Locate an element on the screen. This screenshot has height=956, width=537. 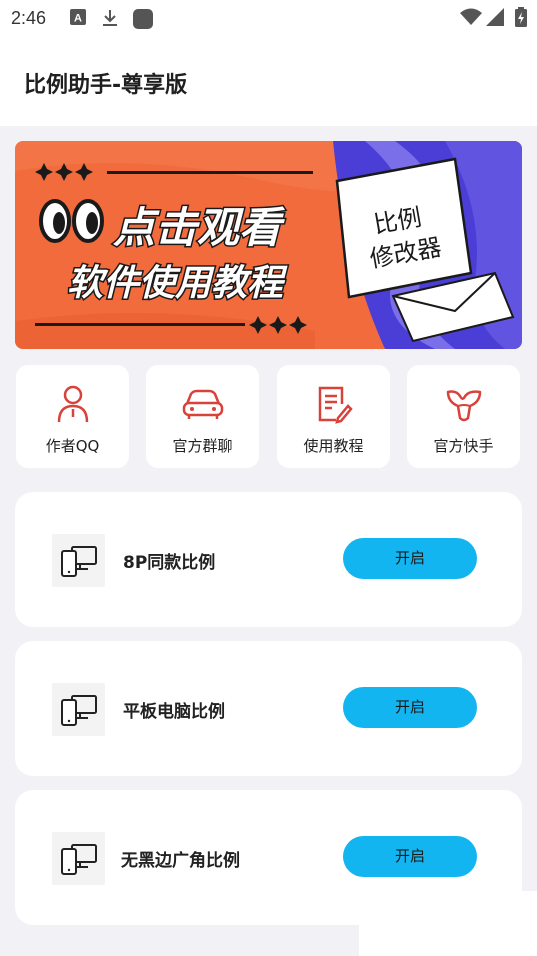
shortcut-author-qq: 作者QQ is located at coordinates (72, 416).